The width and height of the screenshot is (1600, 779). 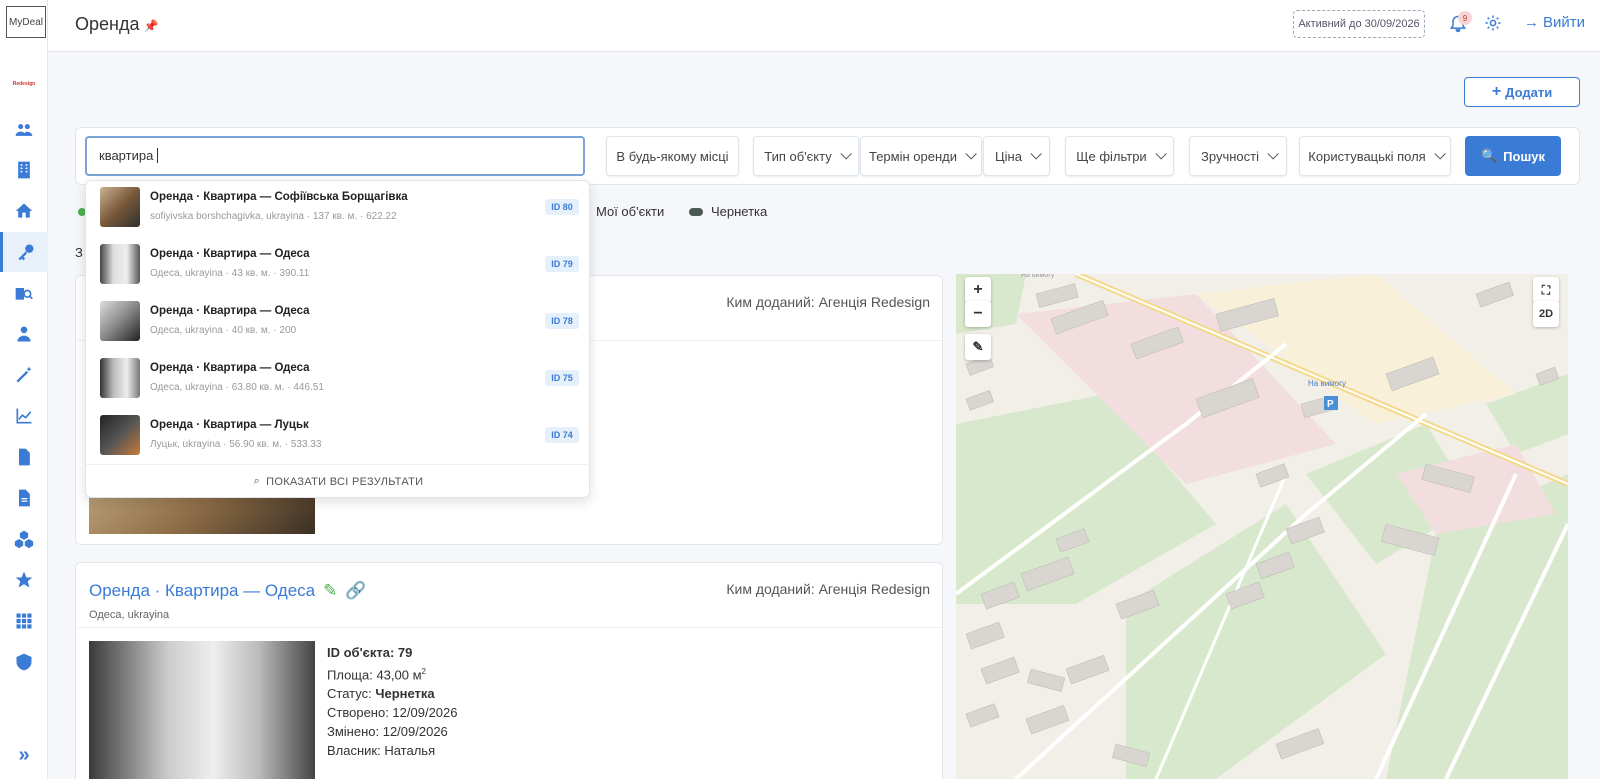 I want to click on sidebar-item-grid, so click(x=24, y=621).